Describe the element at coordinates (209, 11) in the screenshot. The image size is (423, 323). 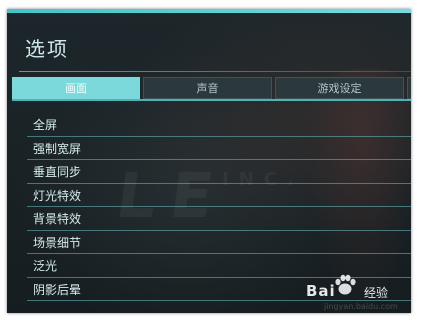
I see `top-accent-bar` at that location.